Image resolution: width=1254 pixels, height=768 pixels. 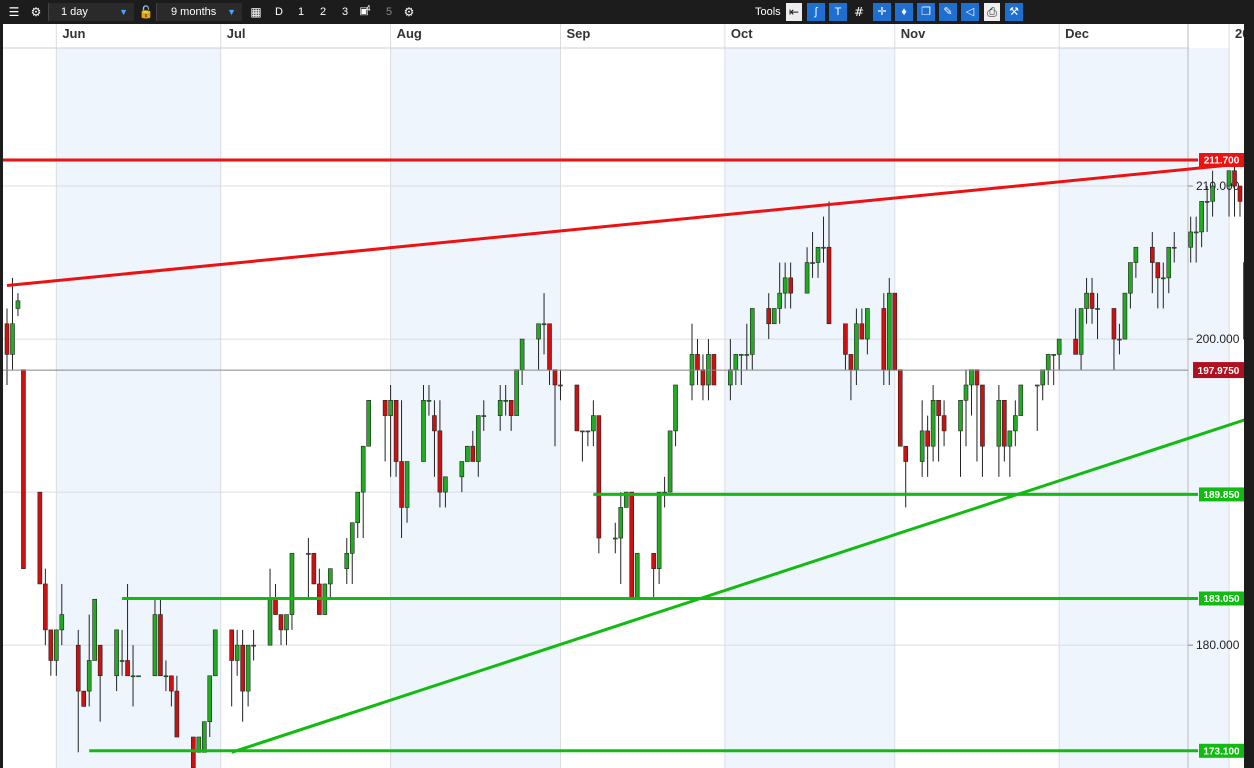 I want to click on timeframe-2-button: 2, so click(x=323, y=12).